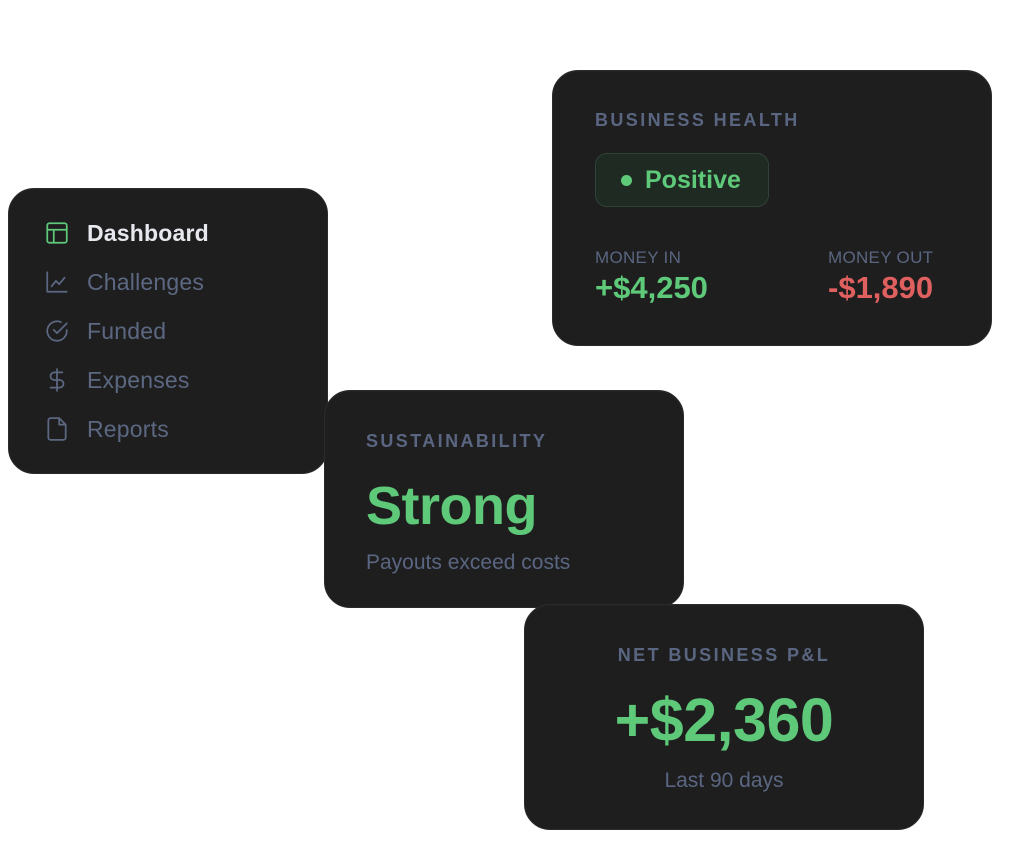 This screenshot has height=854, width=1016. Describe the element at coordinates (57, 233) in the screenshot. I see `layout-icon` at that location.